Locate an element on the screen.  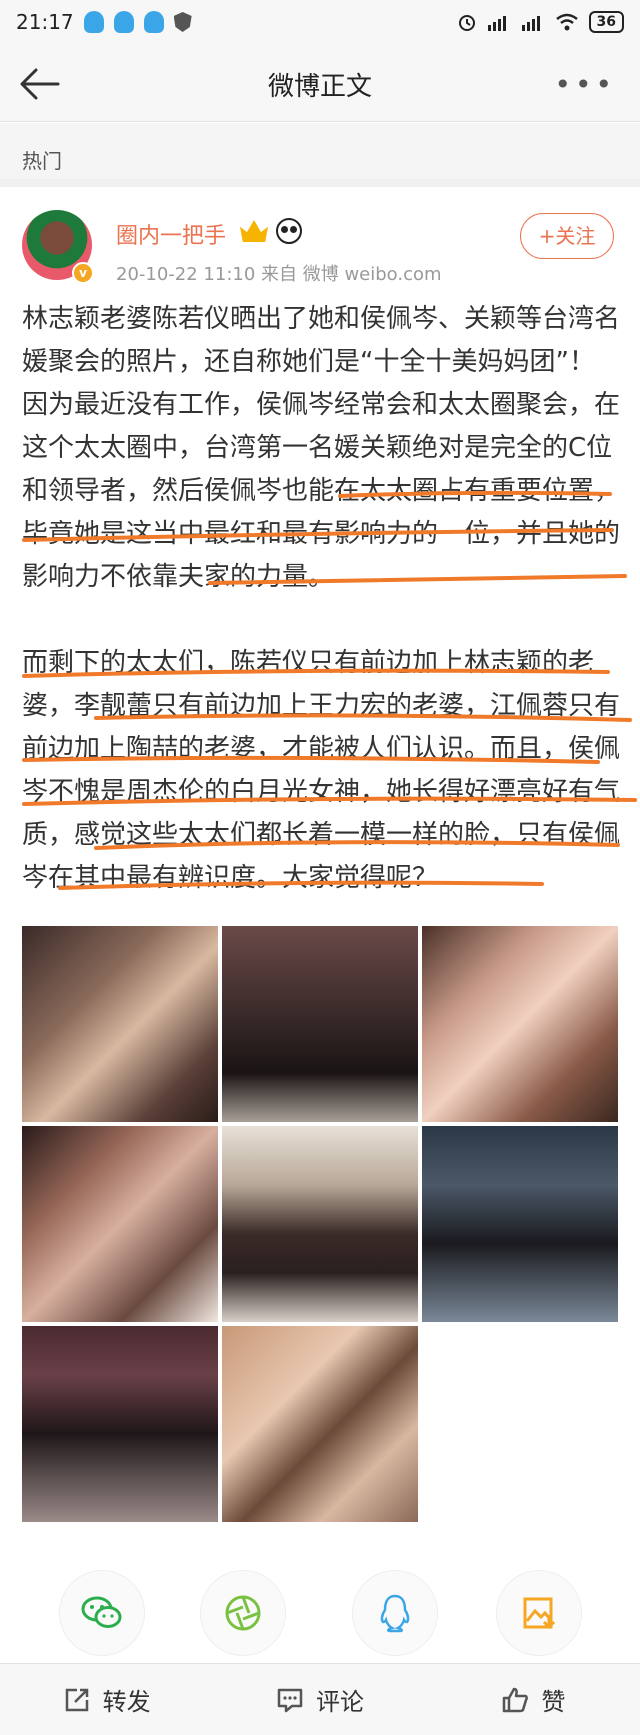
comment-icon is located at coordinates (290, 1700).